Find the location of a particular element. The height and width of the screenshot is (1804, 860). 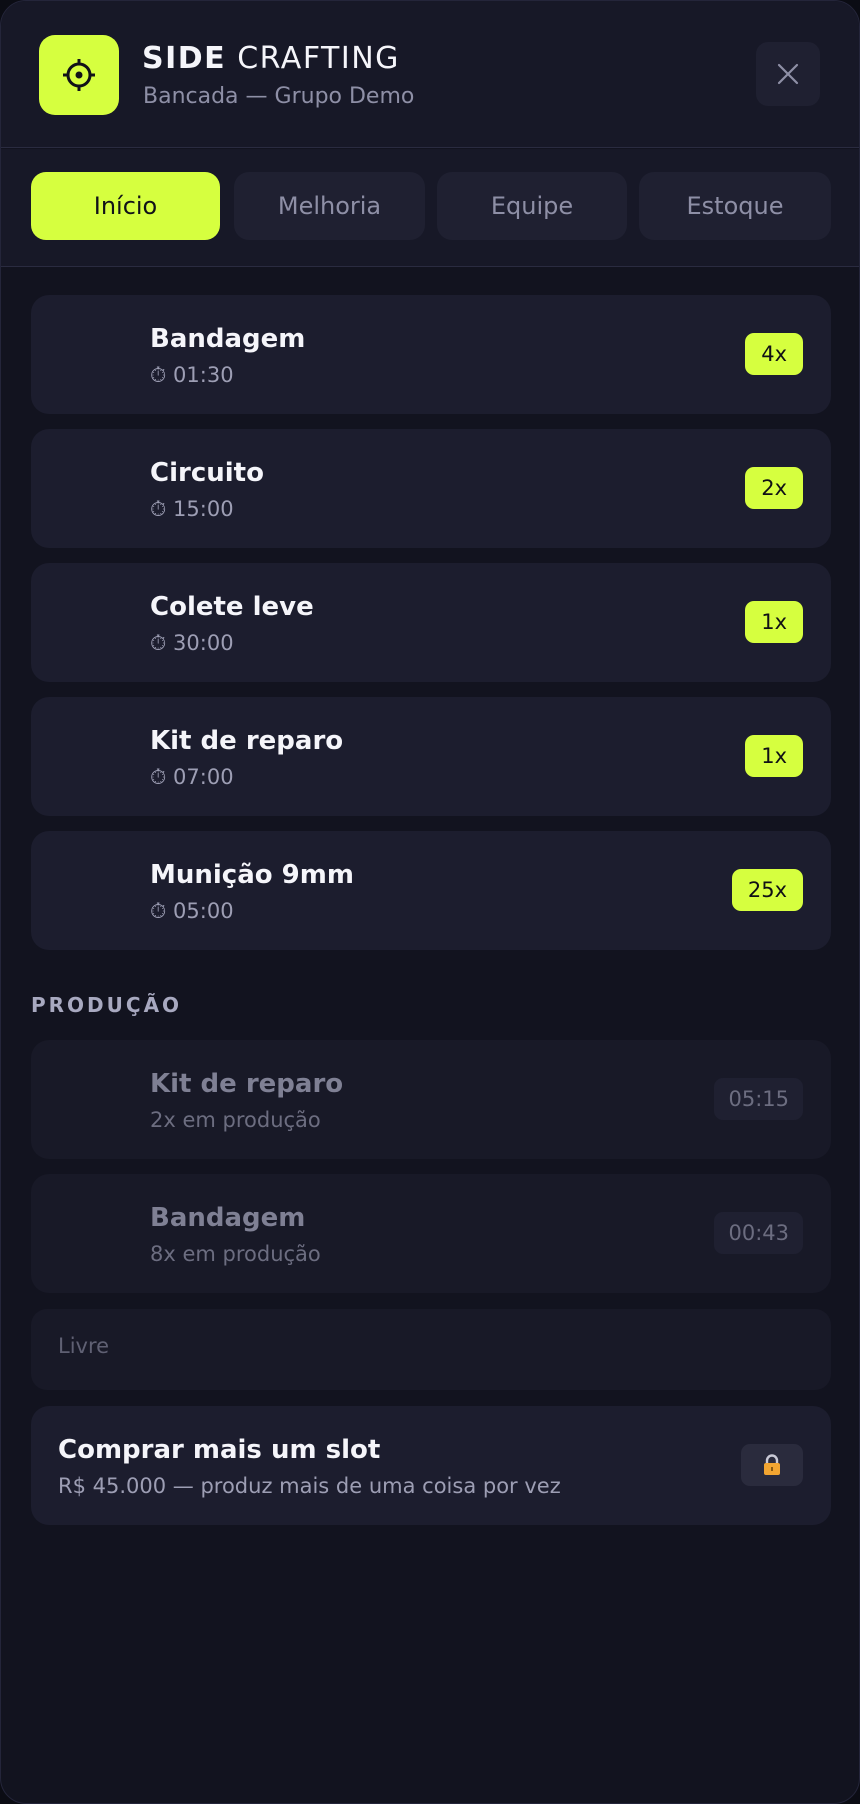

recipe-time: ⏱ 01:30 is located at coordinates (192, 375).